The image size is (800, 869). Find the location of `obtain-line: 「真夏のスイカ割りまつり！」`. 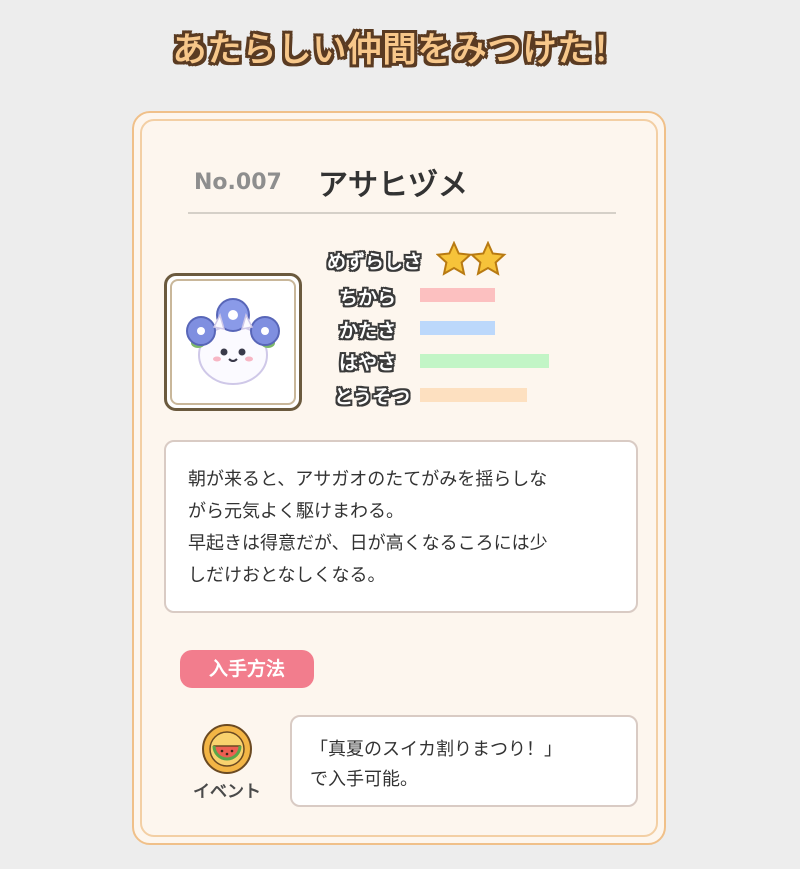

obtain-line: 「真夏のスイカ割りまつり！」 is located at coordinates (436, 749).